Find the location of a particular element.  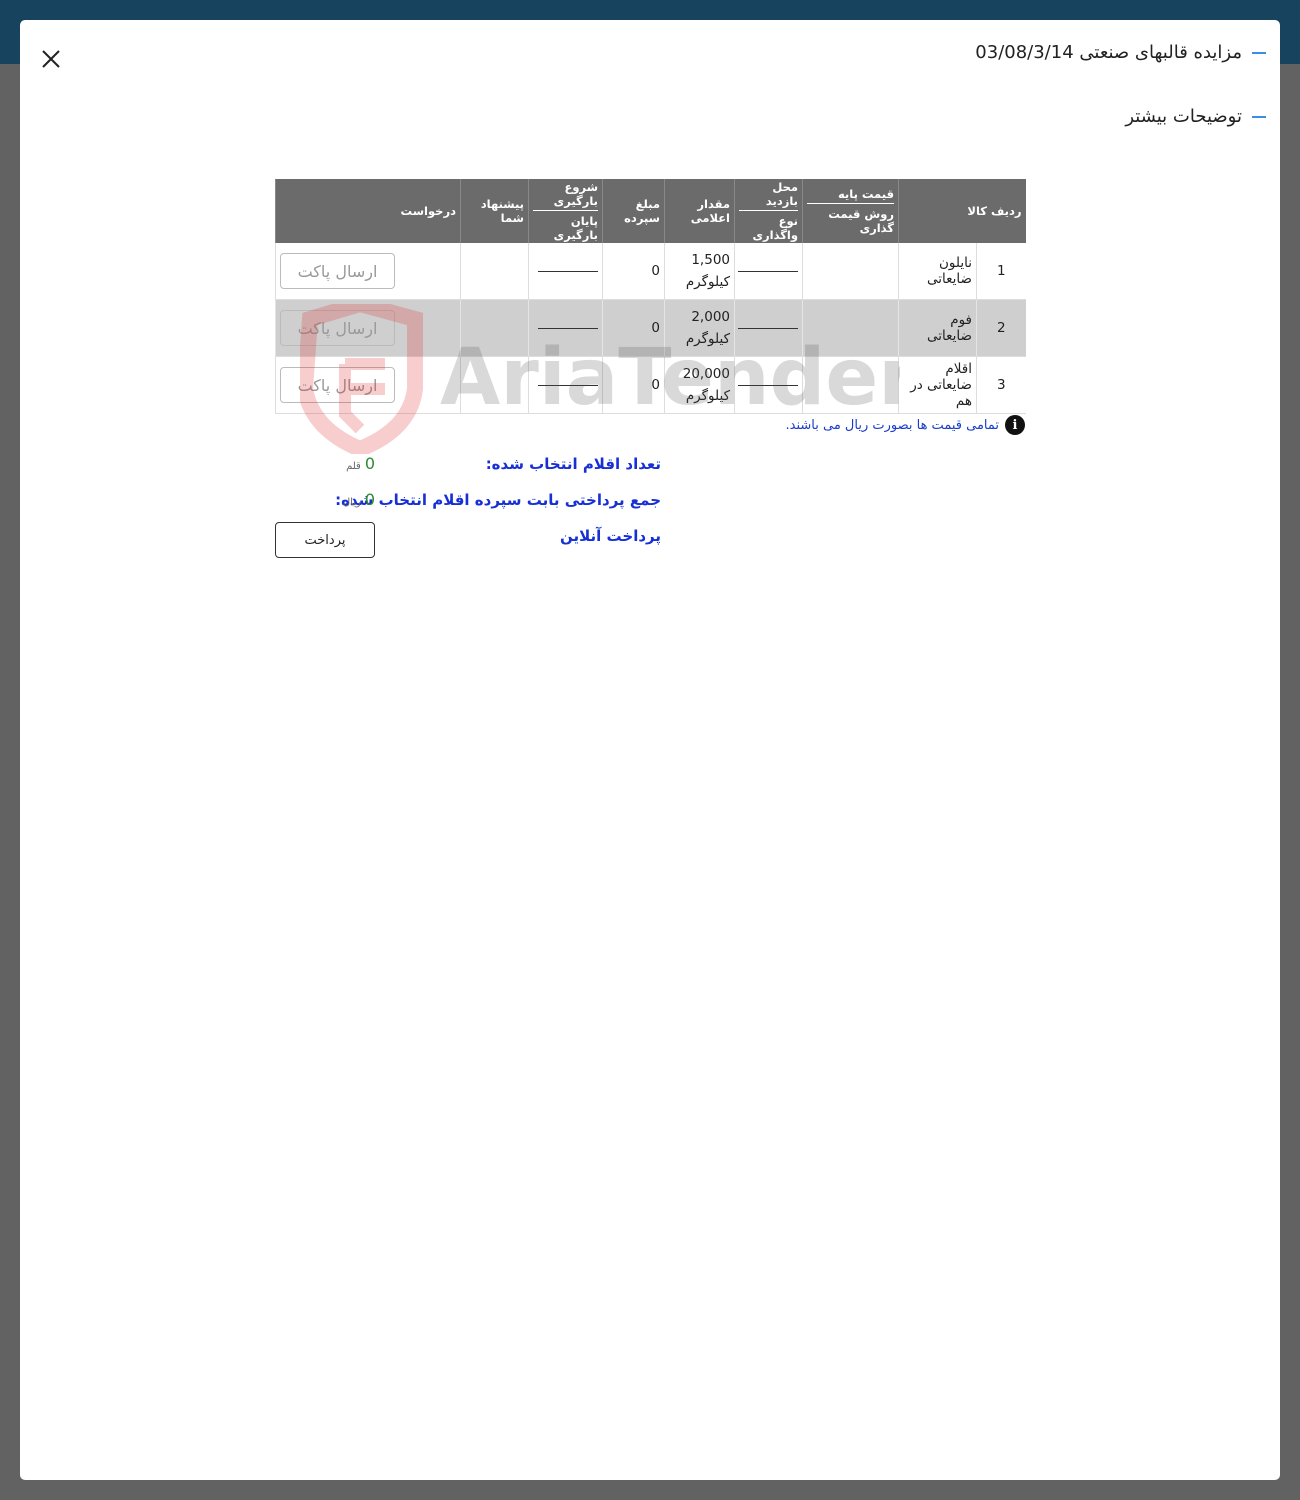

row-qty-value: 20,000 is located at coordinates (706, 374).